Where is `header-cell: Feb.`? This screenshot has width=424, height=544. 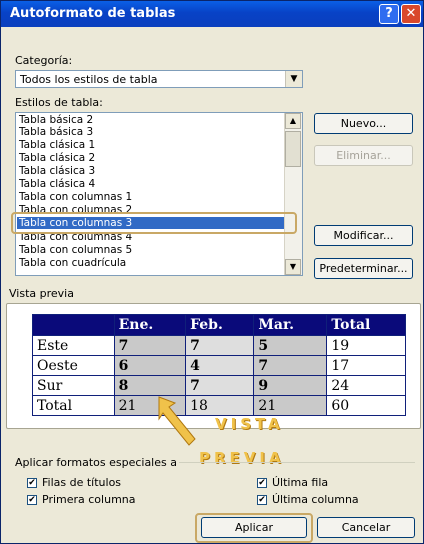
header-cell: Feb. is located at coordinates (220, 325).